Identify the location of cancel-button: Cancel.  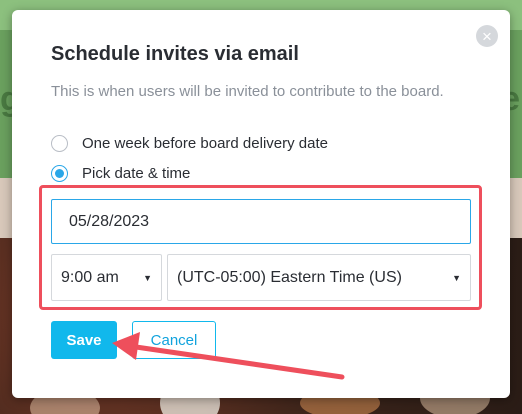
(174, 340).